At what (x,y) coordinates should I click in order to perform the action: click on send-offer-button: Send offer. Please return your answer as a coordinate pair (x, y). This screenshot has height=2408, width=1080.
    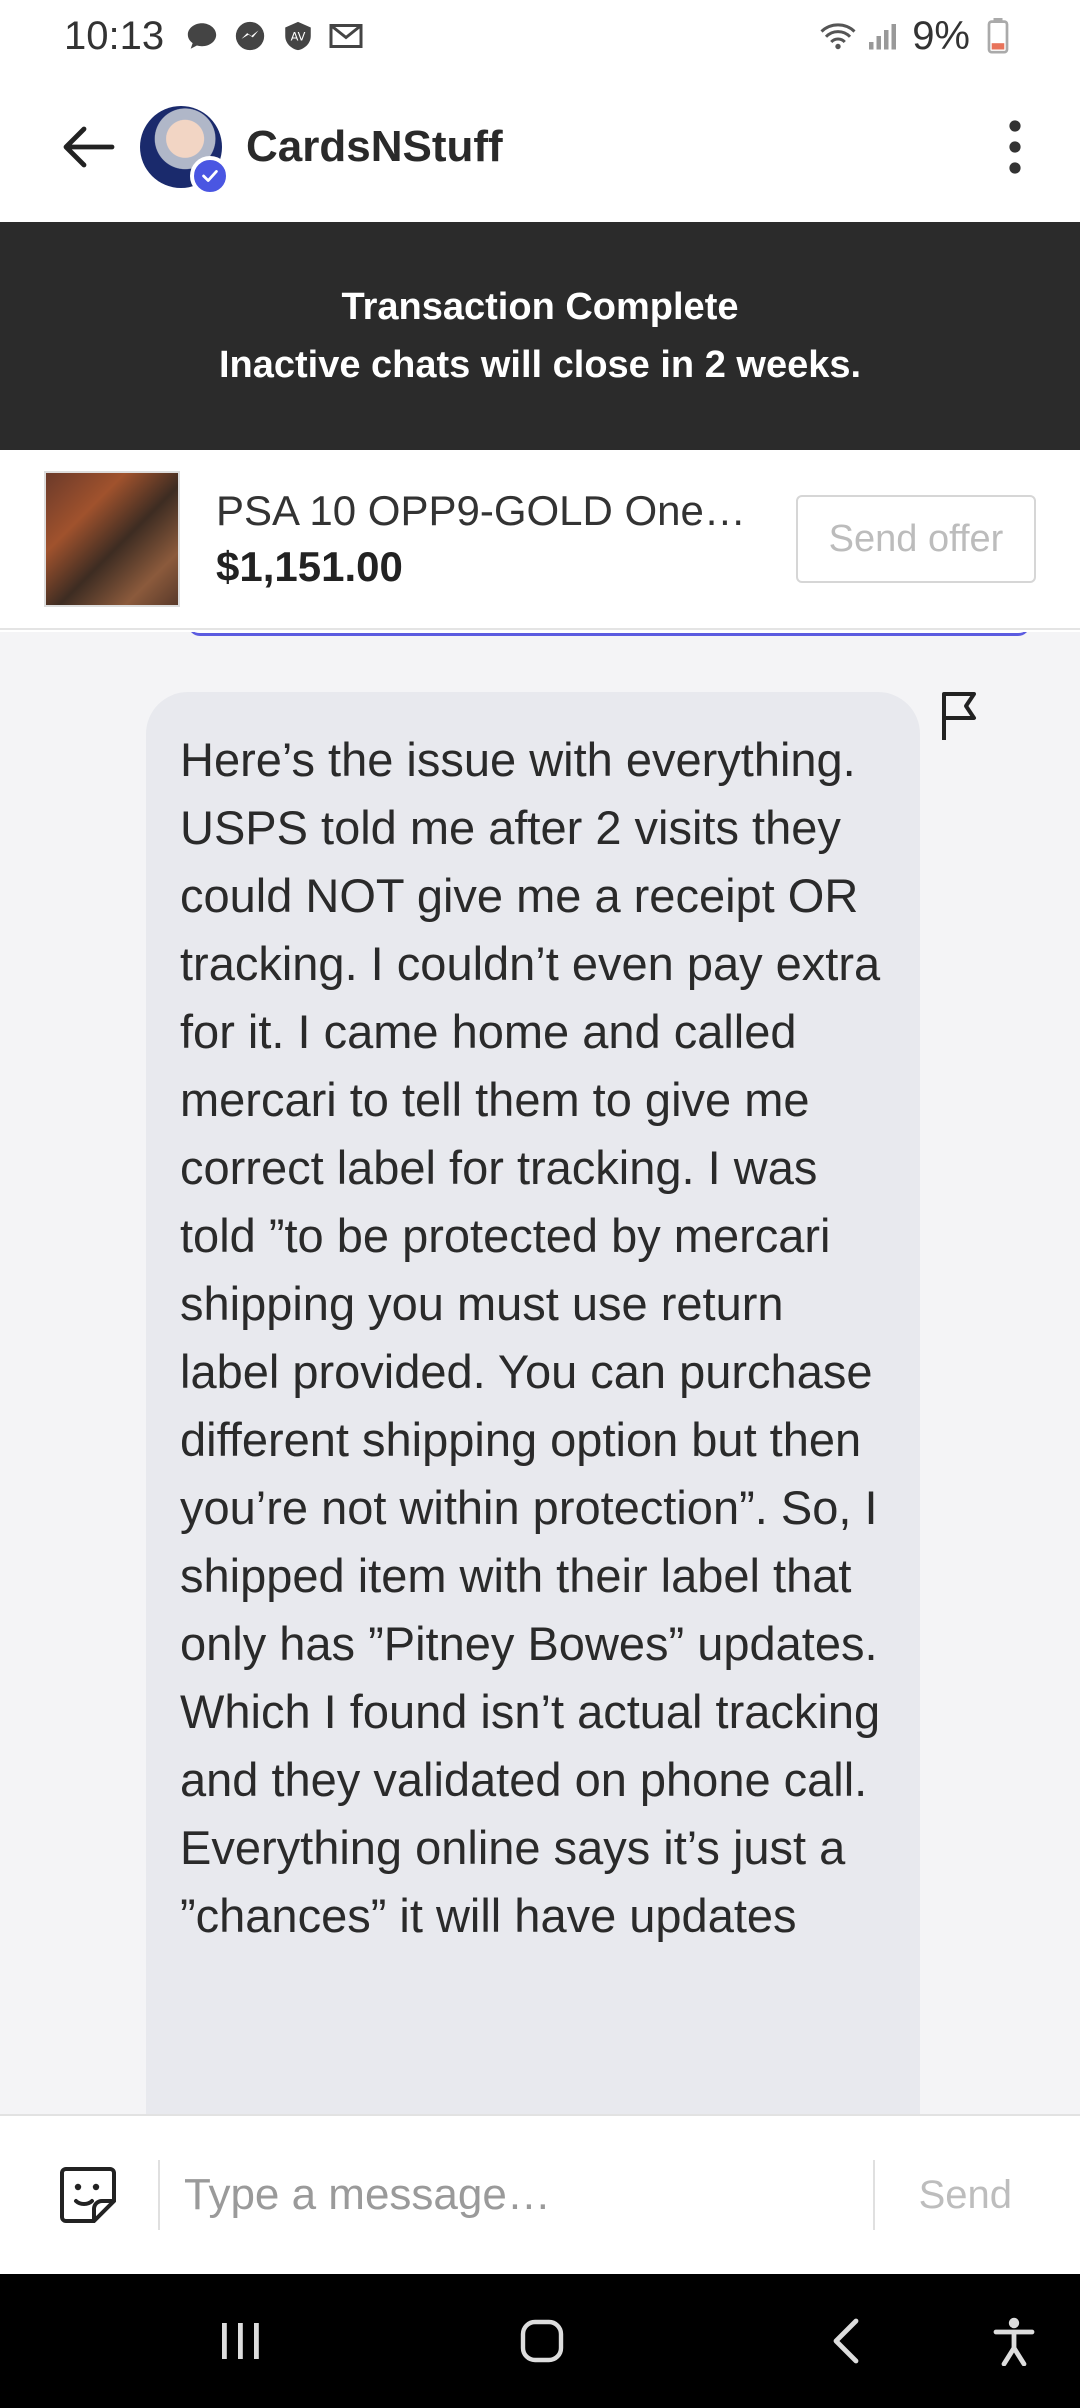
    Looking at the image, I should click on (916, 539).